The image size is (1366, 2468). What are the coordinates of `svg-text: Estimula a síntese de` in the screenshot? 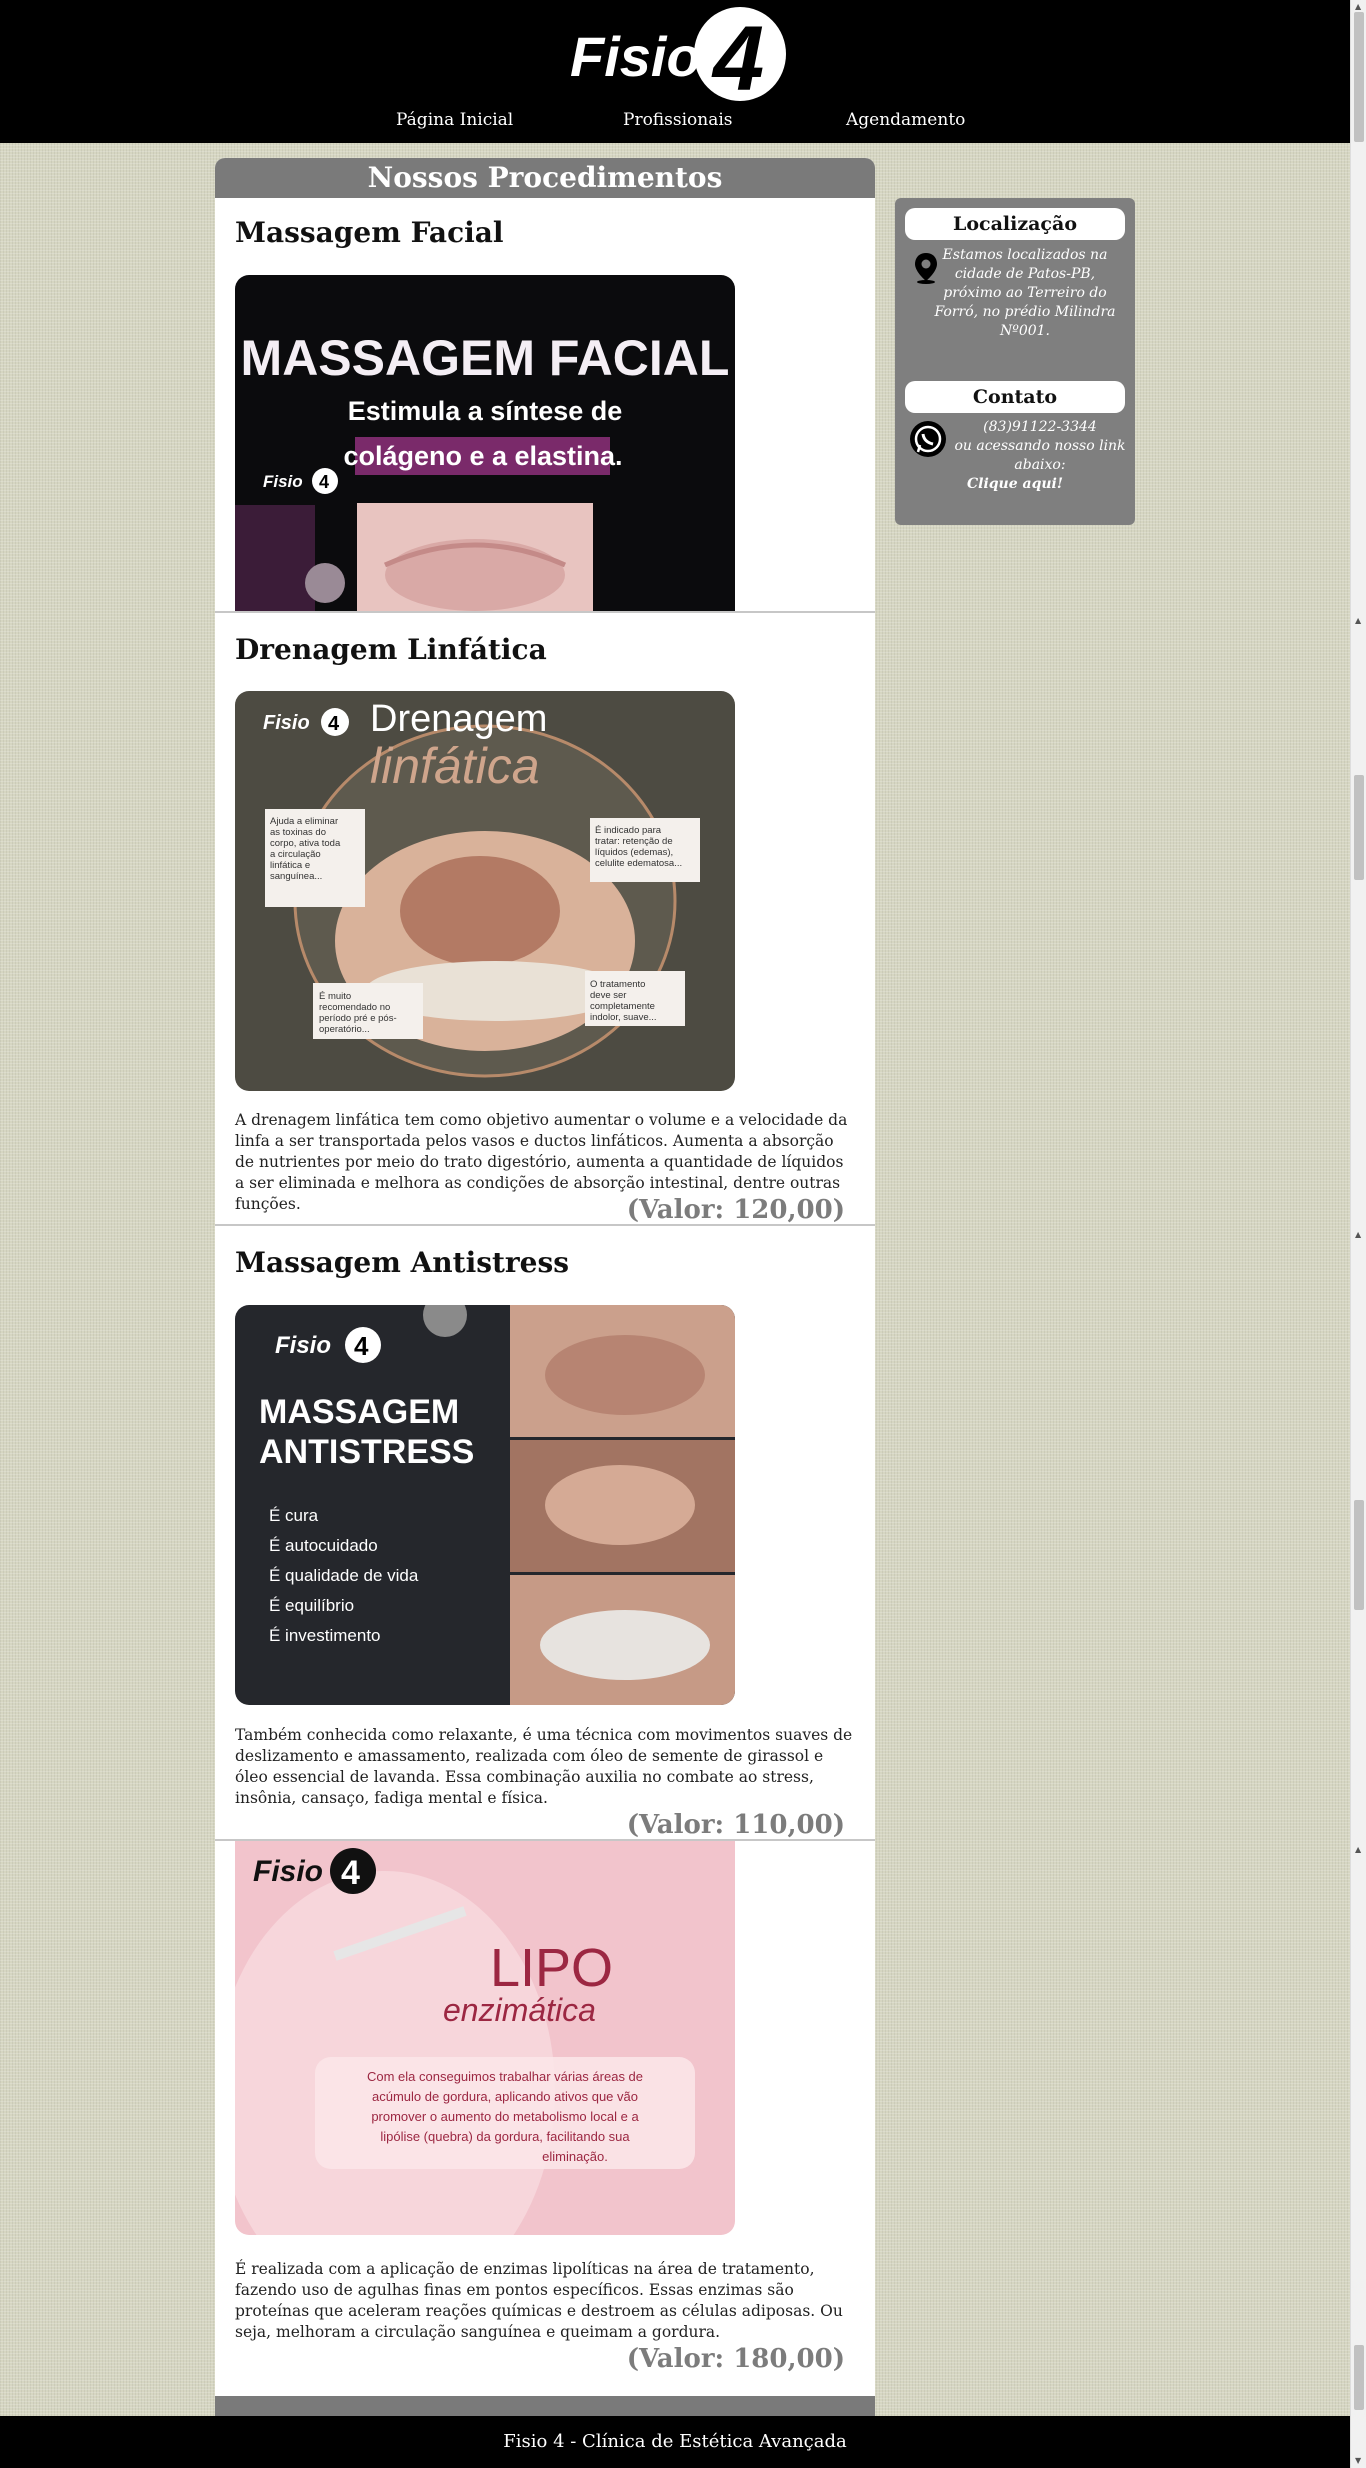 It's located at (485, 411).